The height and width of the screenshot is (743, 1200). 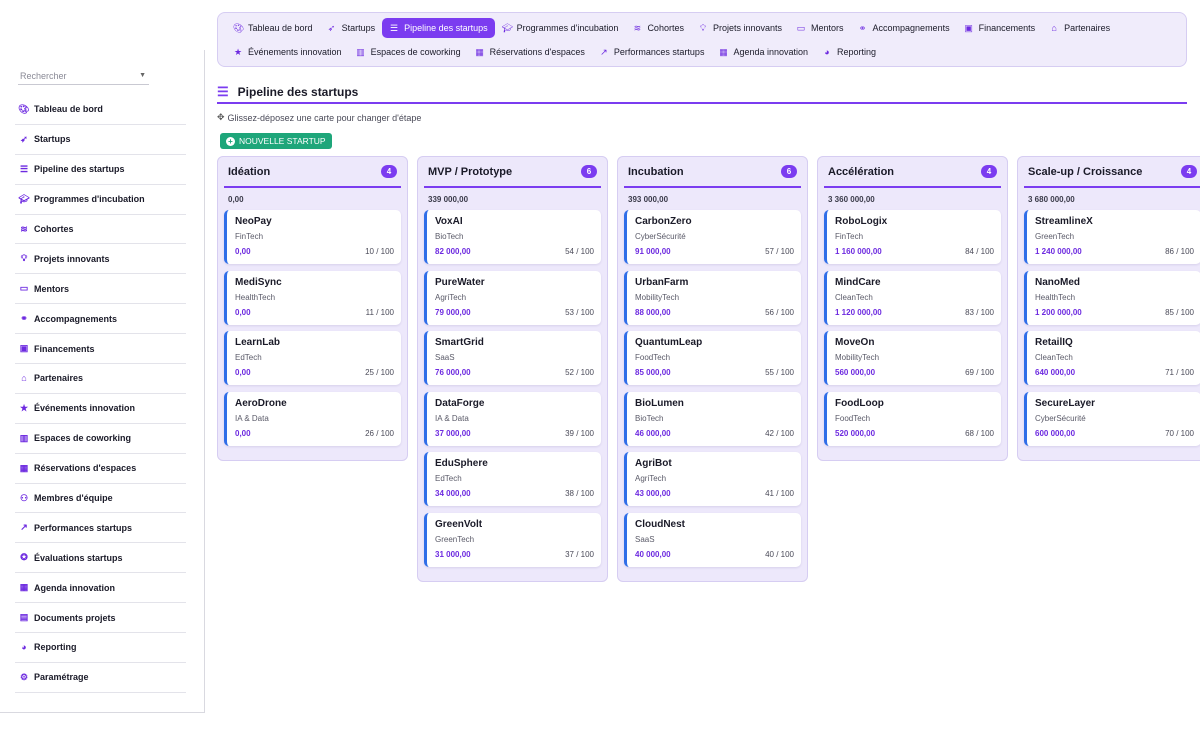 What do you see at coordinates (912, 418) in the screenshot?
I see `startup-card: FoodLoop FoodTech 520 000,00 68 / 100` at bounding box center [912, 418].